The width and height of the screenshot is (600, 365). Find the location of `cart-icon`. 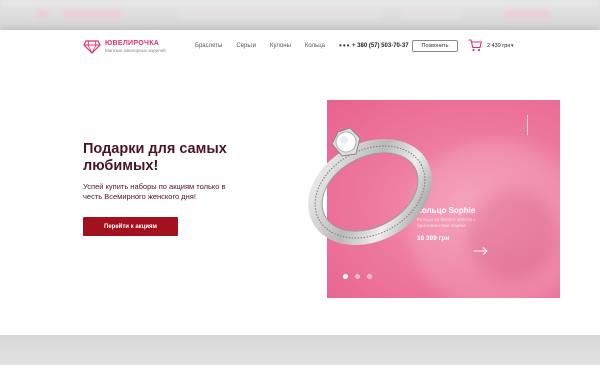

cart-icon is located at coordinates (475, 45).